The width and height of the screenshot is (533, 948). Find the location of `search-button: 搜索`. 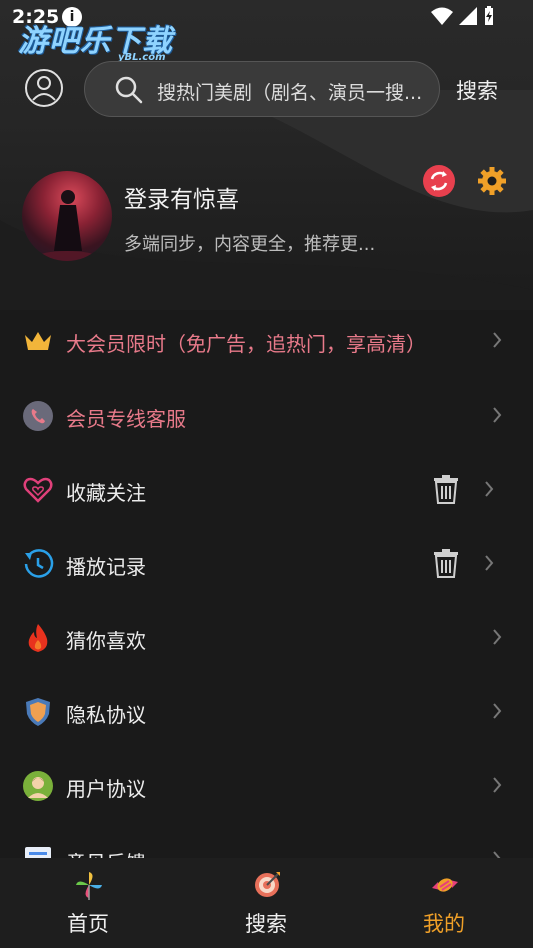

search-button: 搜索 is located at coordinates (477, 90).